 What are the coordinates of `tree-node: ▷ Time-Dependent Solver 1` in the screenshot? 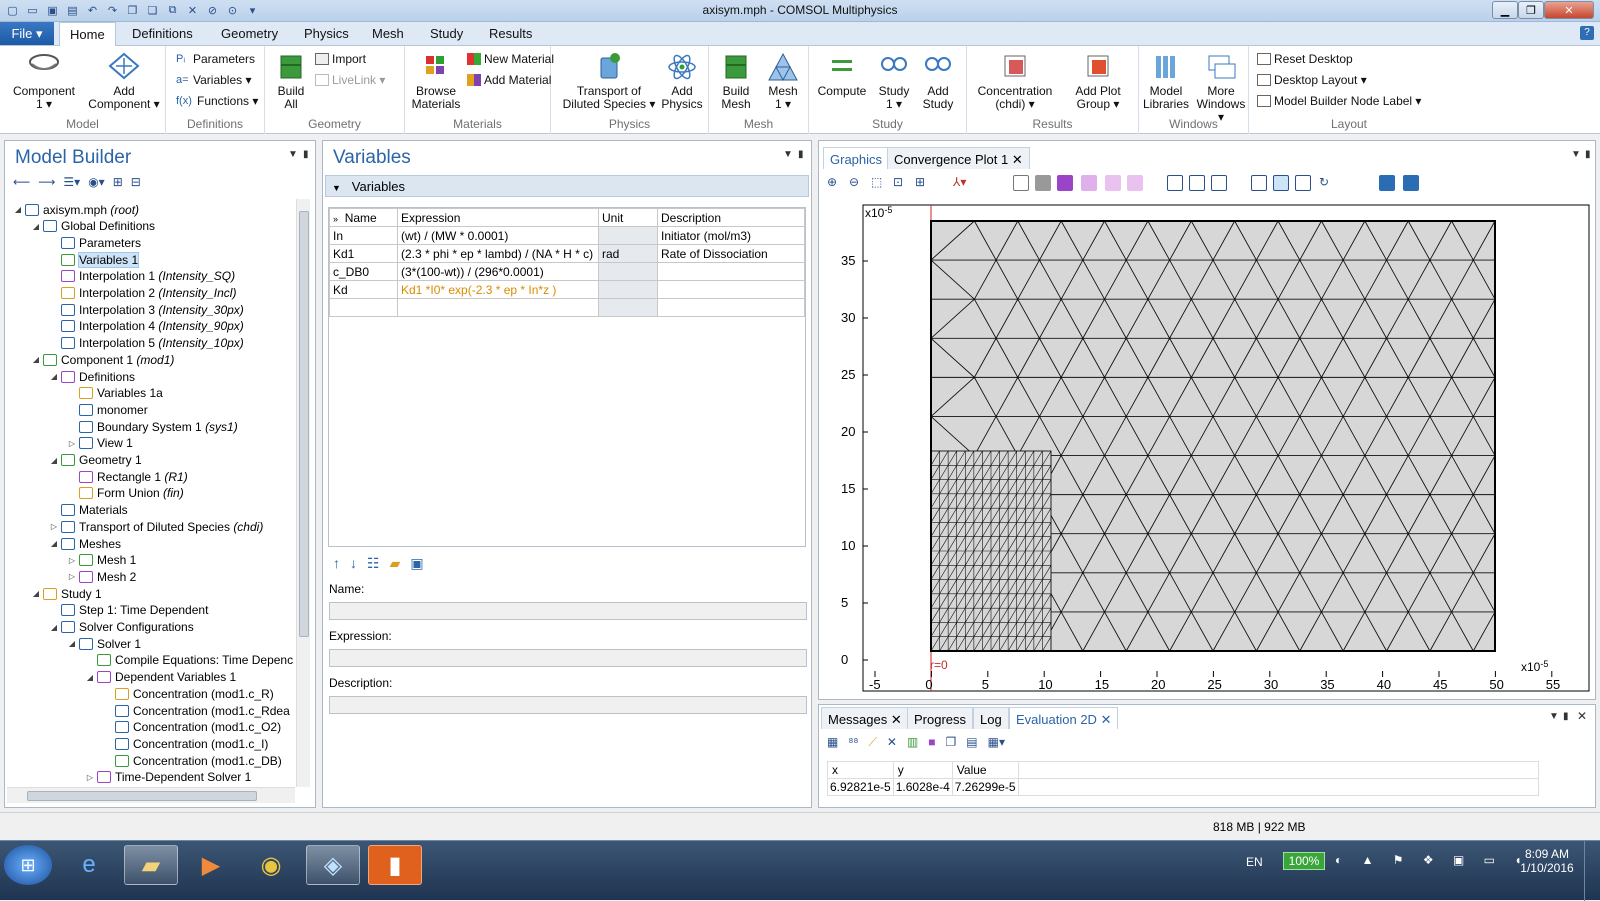 It's located at (168, 777).